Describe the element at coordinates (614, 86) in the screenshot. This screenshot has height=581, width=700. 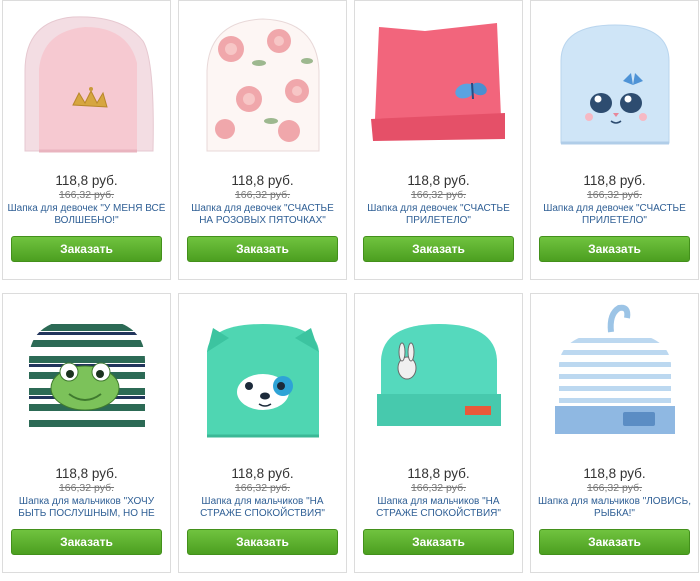
I see `product-image-blue-cat-hat` at that location.